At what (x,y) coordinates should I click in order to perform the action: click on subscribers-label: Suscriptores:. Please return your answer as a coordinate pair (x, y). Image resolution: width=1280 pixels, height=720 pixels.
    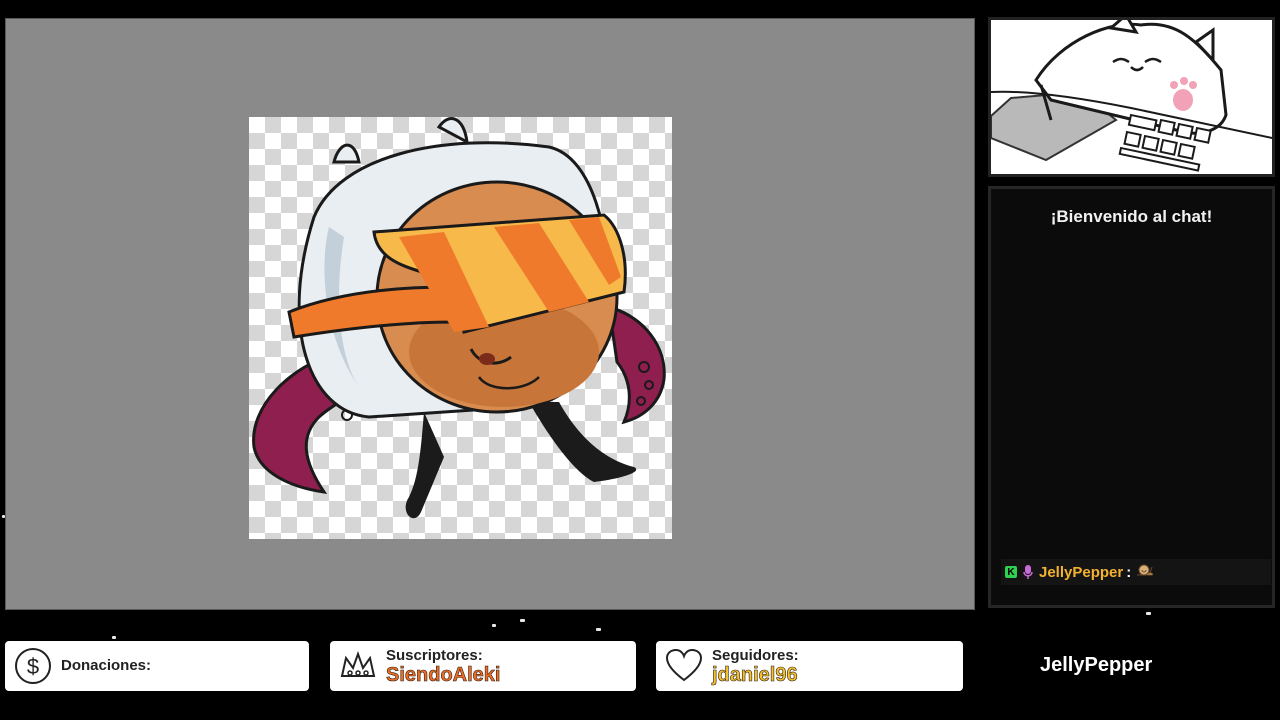
    Looking at the image, I should click on (434, 655).